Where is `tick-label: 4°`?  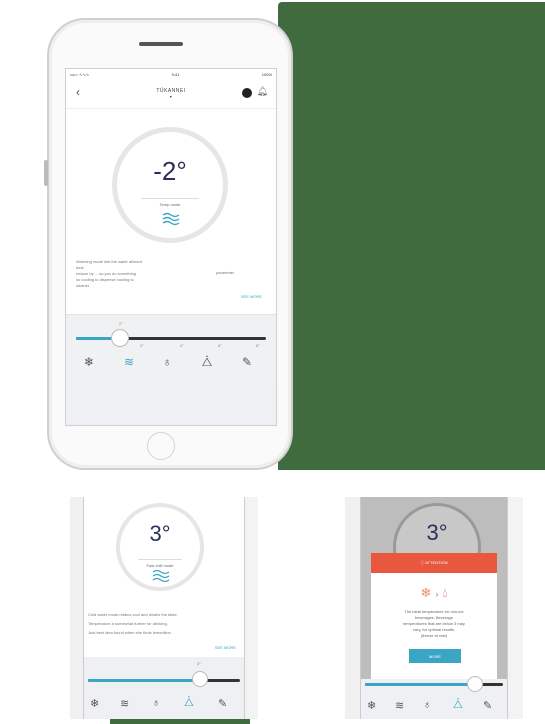 tick-label: 4° is located at coordinates (182, 345).